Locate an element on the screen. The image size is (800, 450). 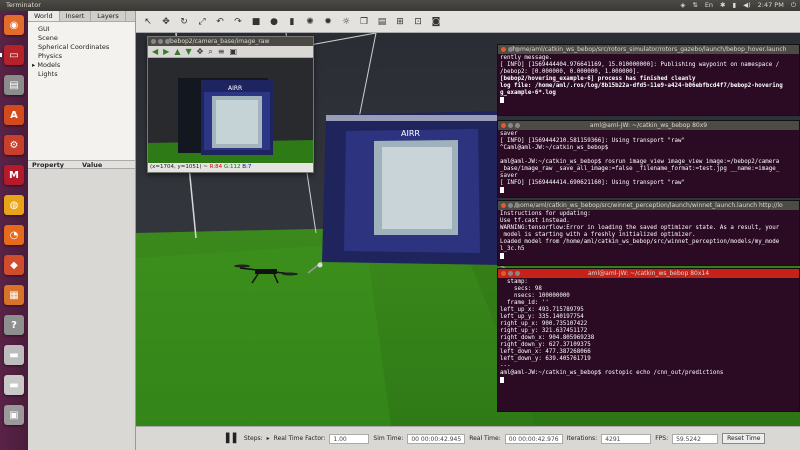
step-arrow-icon: ▸ is located at coordinates (268, 438).